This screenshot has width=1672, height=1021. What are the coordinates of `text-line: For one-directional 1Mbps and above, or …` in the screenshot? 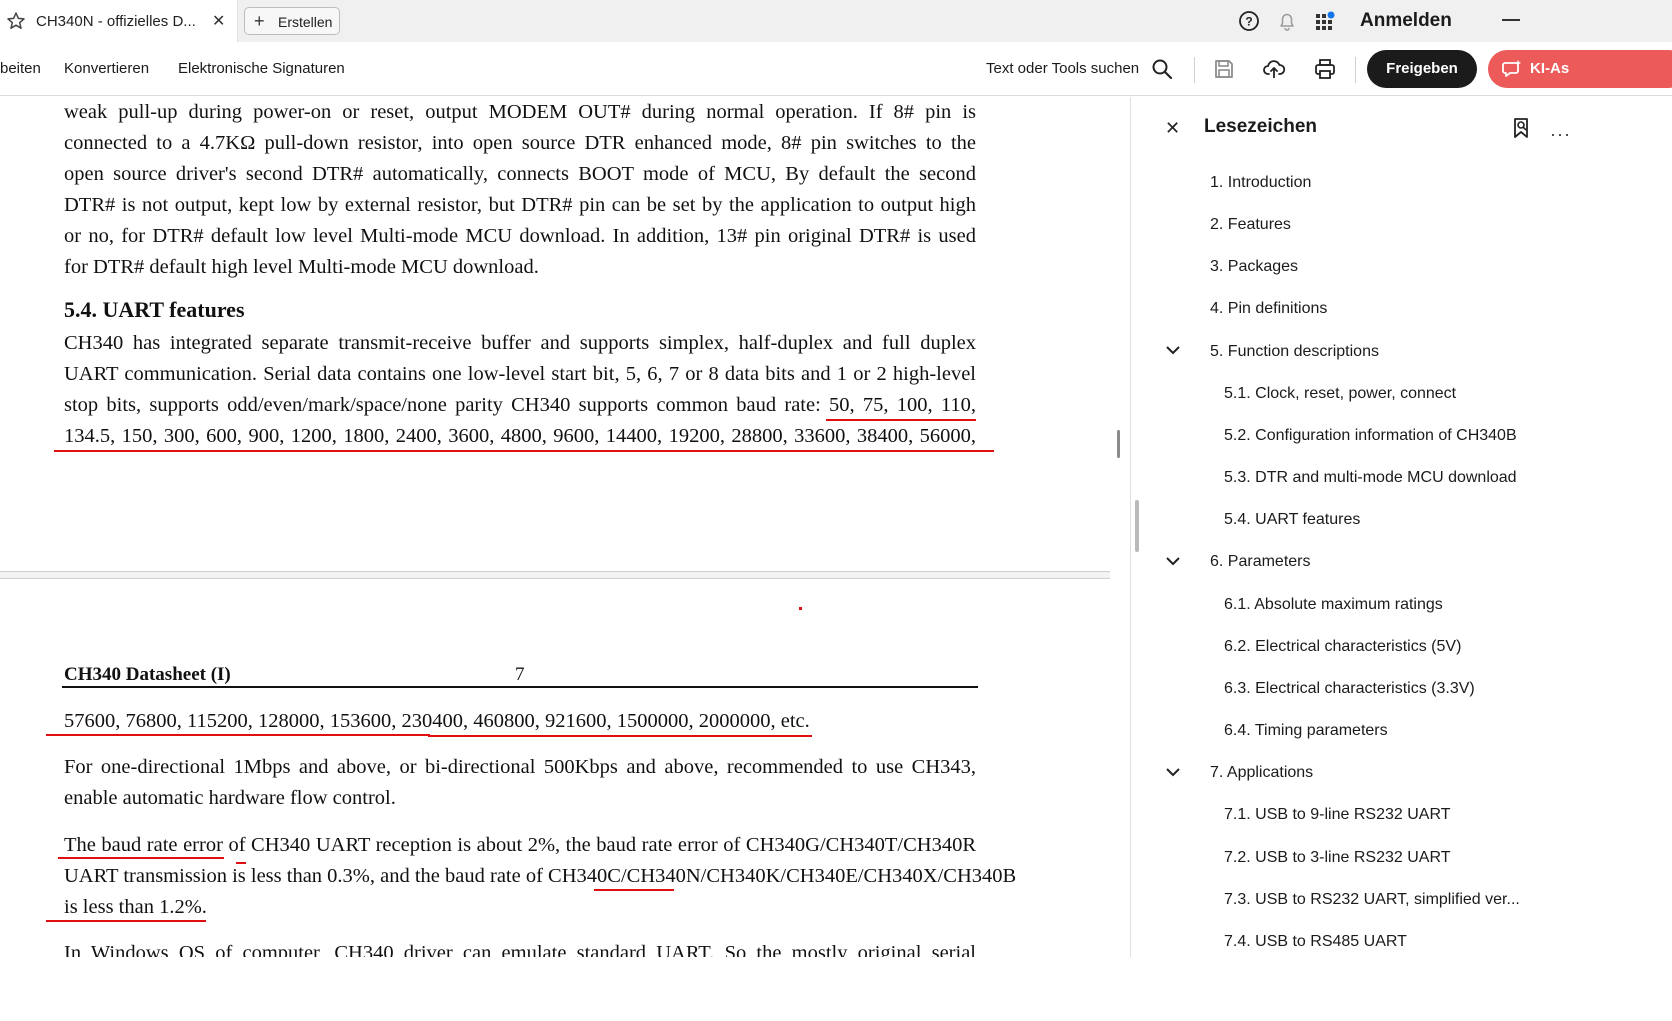 It's located at (520, 767).